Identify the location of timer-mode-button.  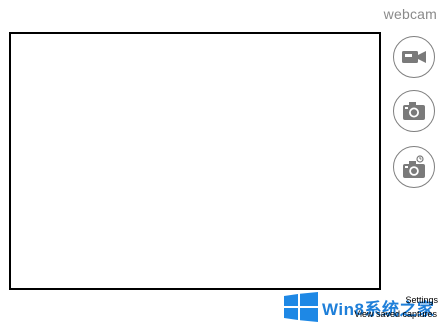
(414, 167).